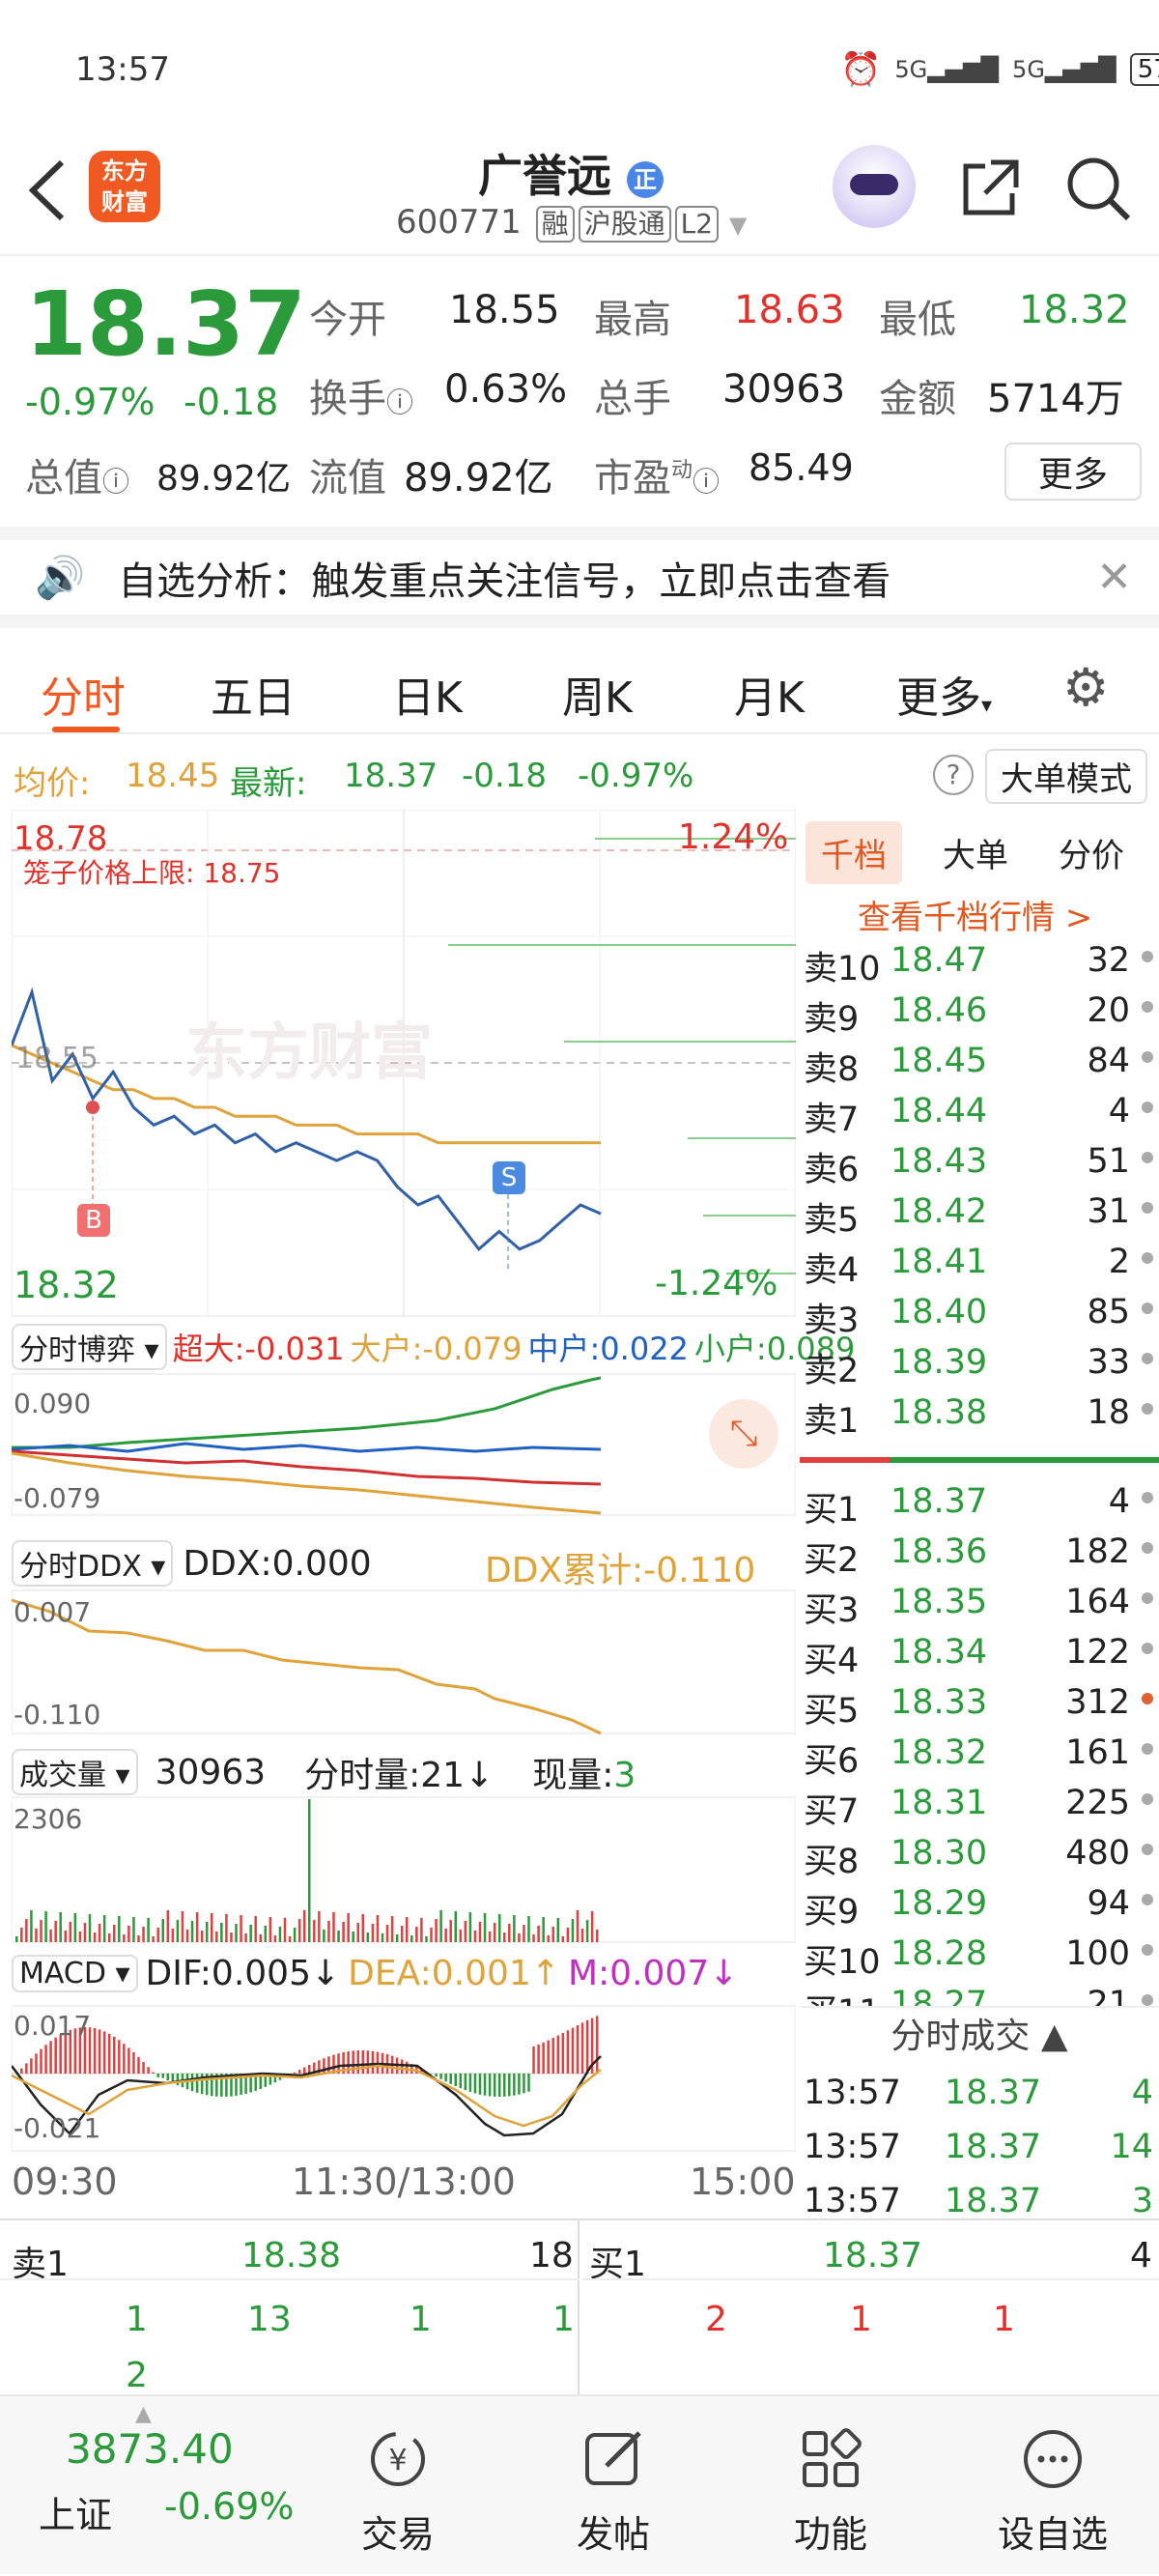 Image resolution: width=1159 pixels, height=2576 pixels. What do you see at coordinates (979, 1262) in the screenshot?
I see `ask-row: 卖418.412` at bounding box center [979, 1262].